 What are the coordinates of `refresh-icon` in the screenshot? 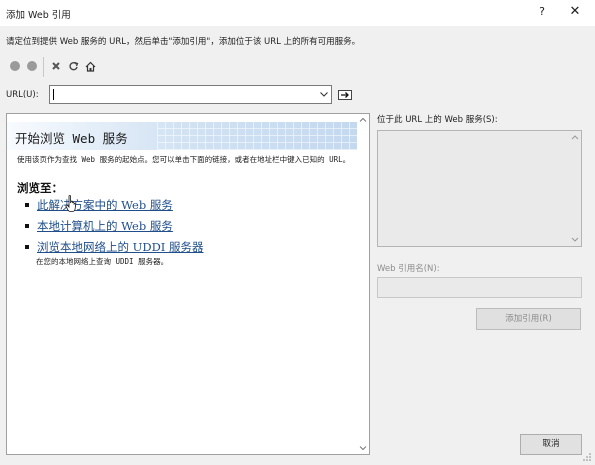 It's located at (73, 65).